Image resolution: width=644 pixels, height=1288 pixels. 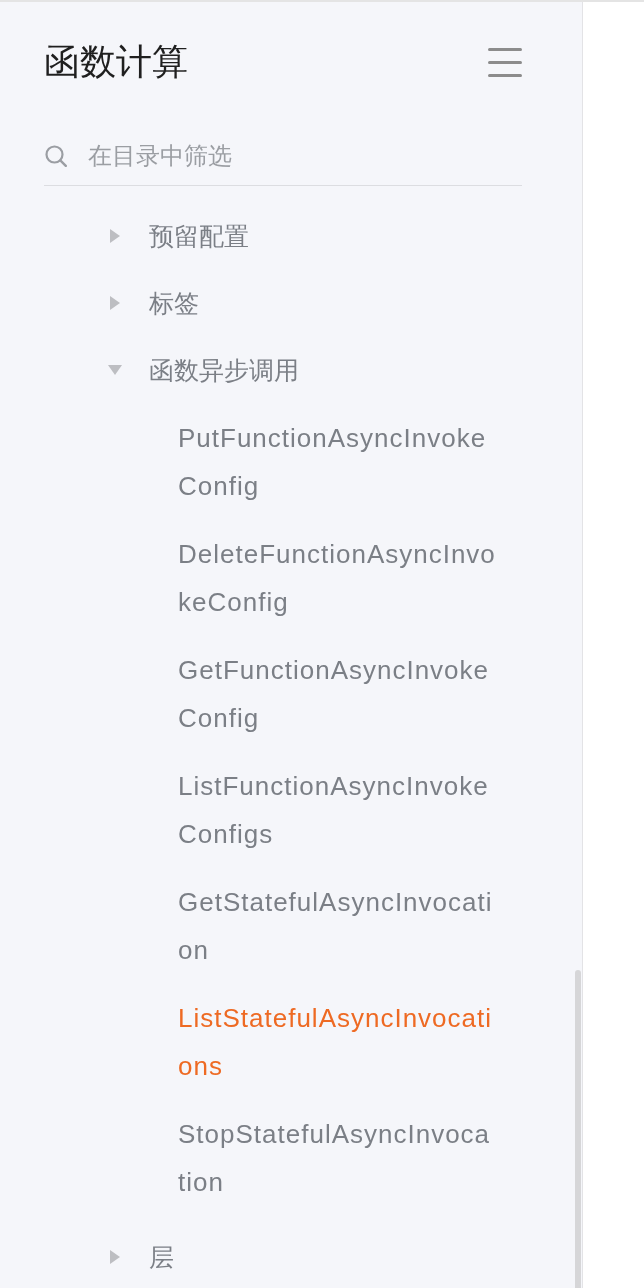 What do you see at coordinates (338, 1158) in the screenshot?
I see `tree-item-link: StopStatefulAsyncInvocation` at bounding box center [338, 1158].